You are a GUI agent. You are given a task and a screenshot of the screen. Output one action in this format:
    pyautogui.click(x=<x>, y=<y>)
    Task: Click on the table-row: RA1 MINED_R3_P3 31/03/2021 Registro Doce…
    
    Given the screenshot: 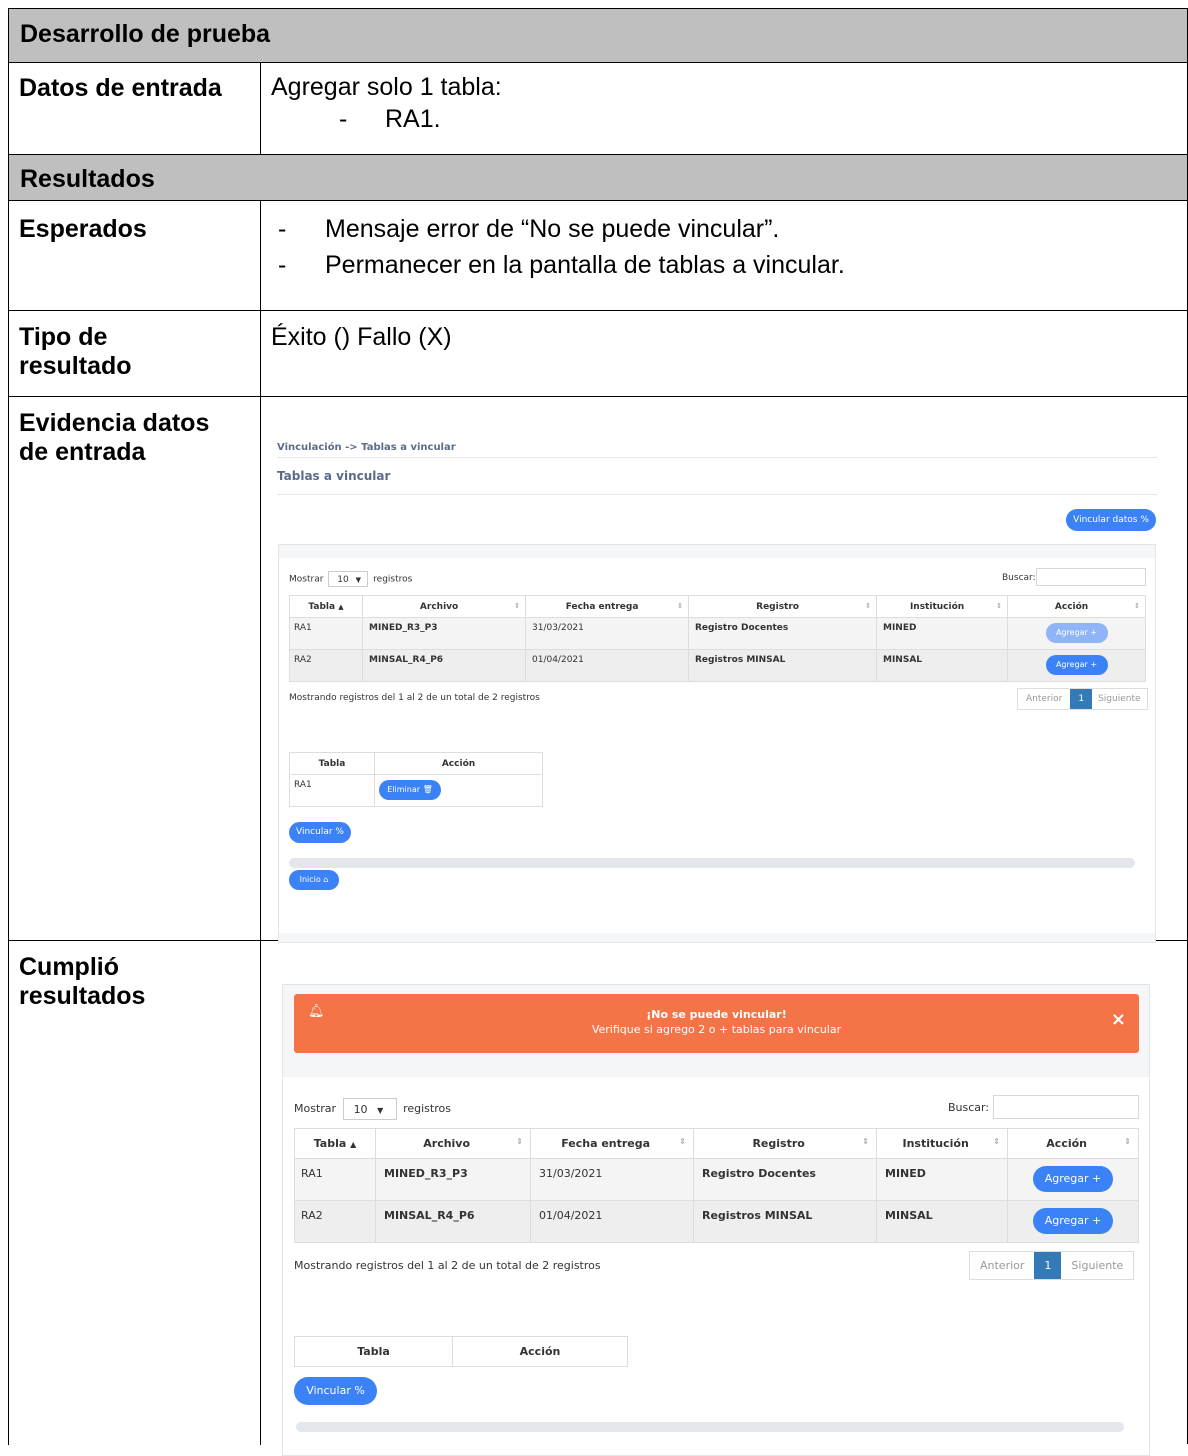 What is the action you would take?
    pyautogui.click(x=716, y=1179)
    